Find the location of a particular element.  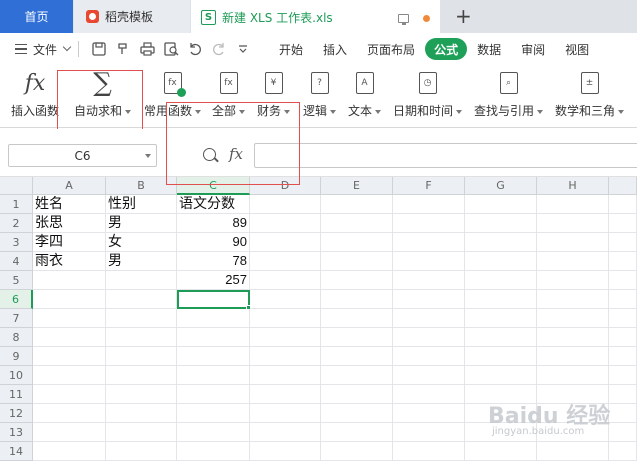

cell-e8 is located at coordinates (357, 337).